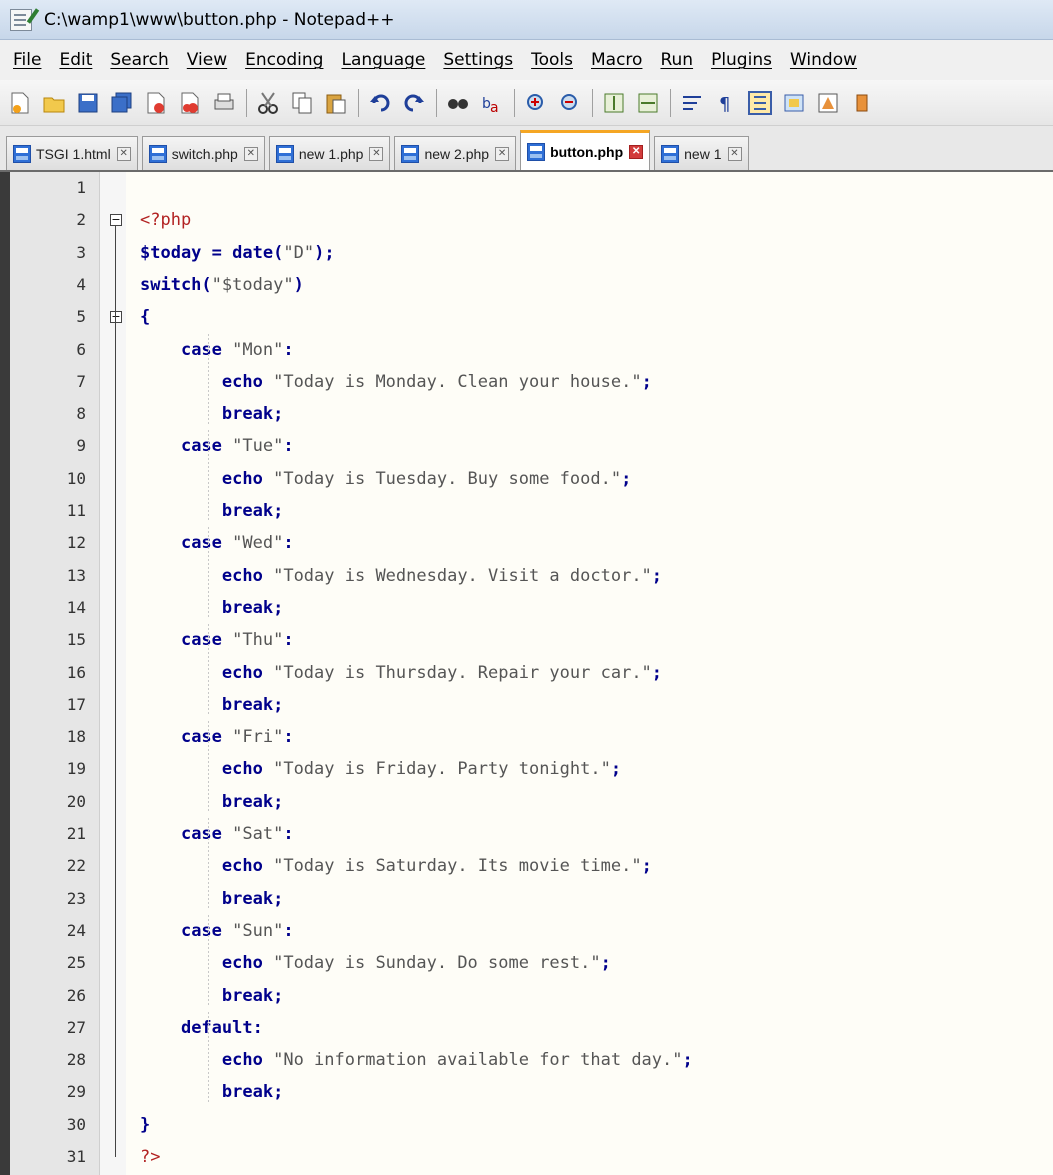 The width and height of the screenshot is (1053, 1175). Describe the element at coordinates (492, 103) in the screenshot. I see `replace-icon: ba` at that location.